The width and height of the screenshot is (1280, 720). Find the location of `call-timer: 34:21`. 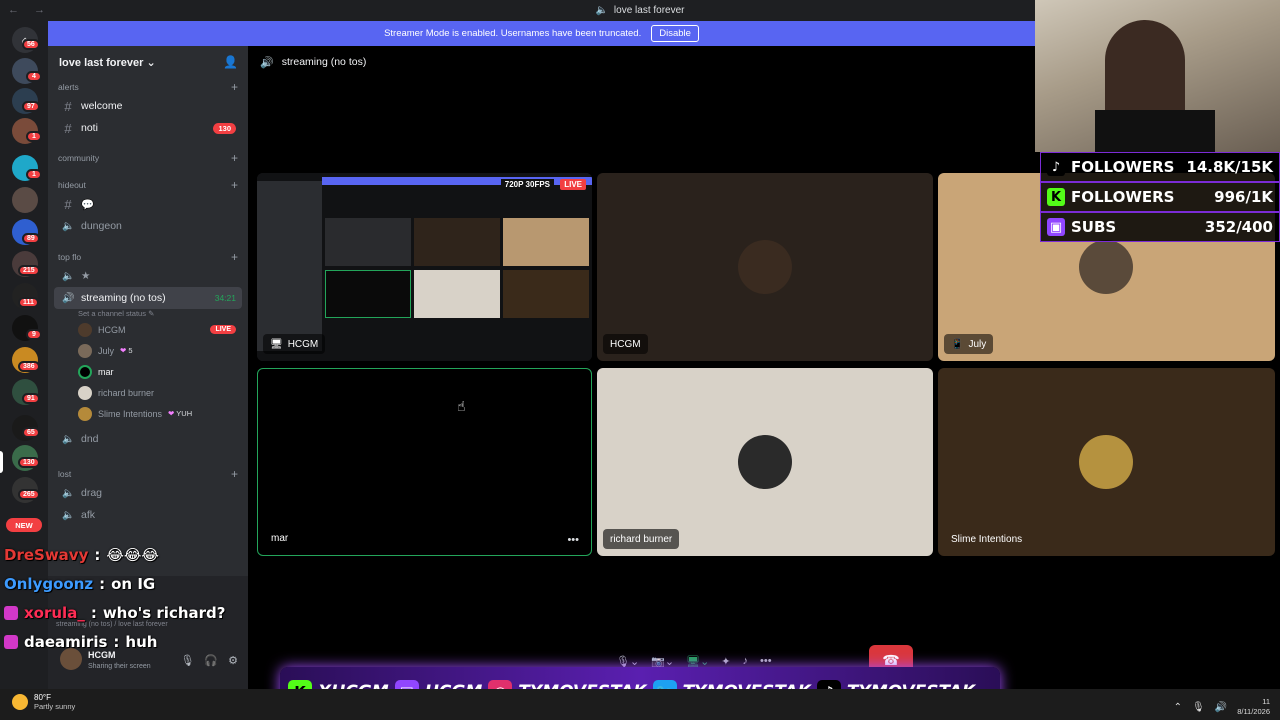

call-timer: 34:21 is located at coordinates (225, 298).